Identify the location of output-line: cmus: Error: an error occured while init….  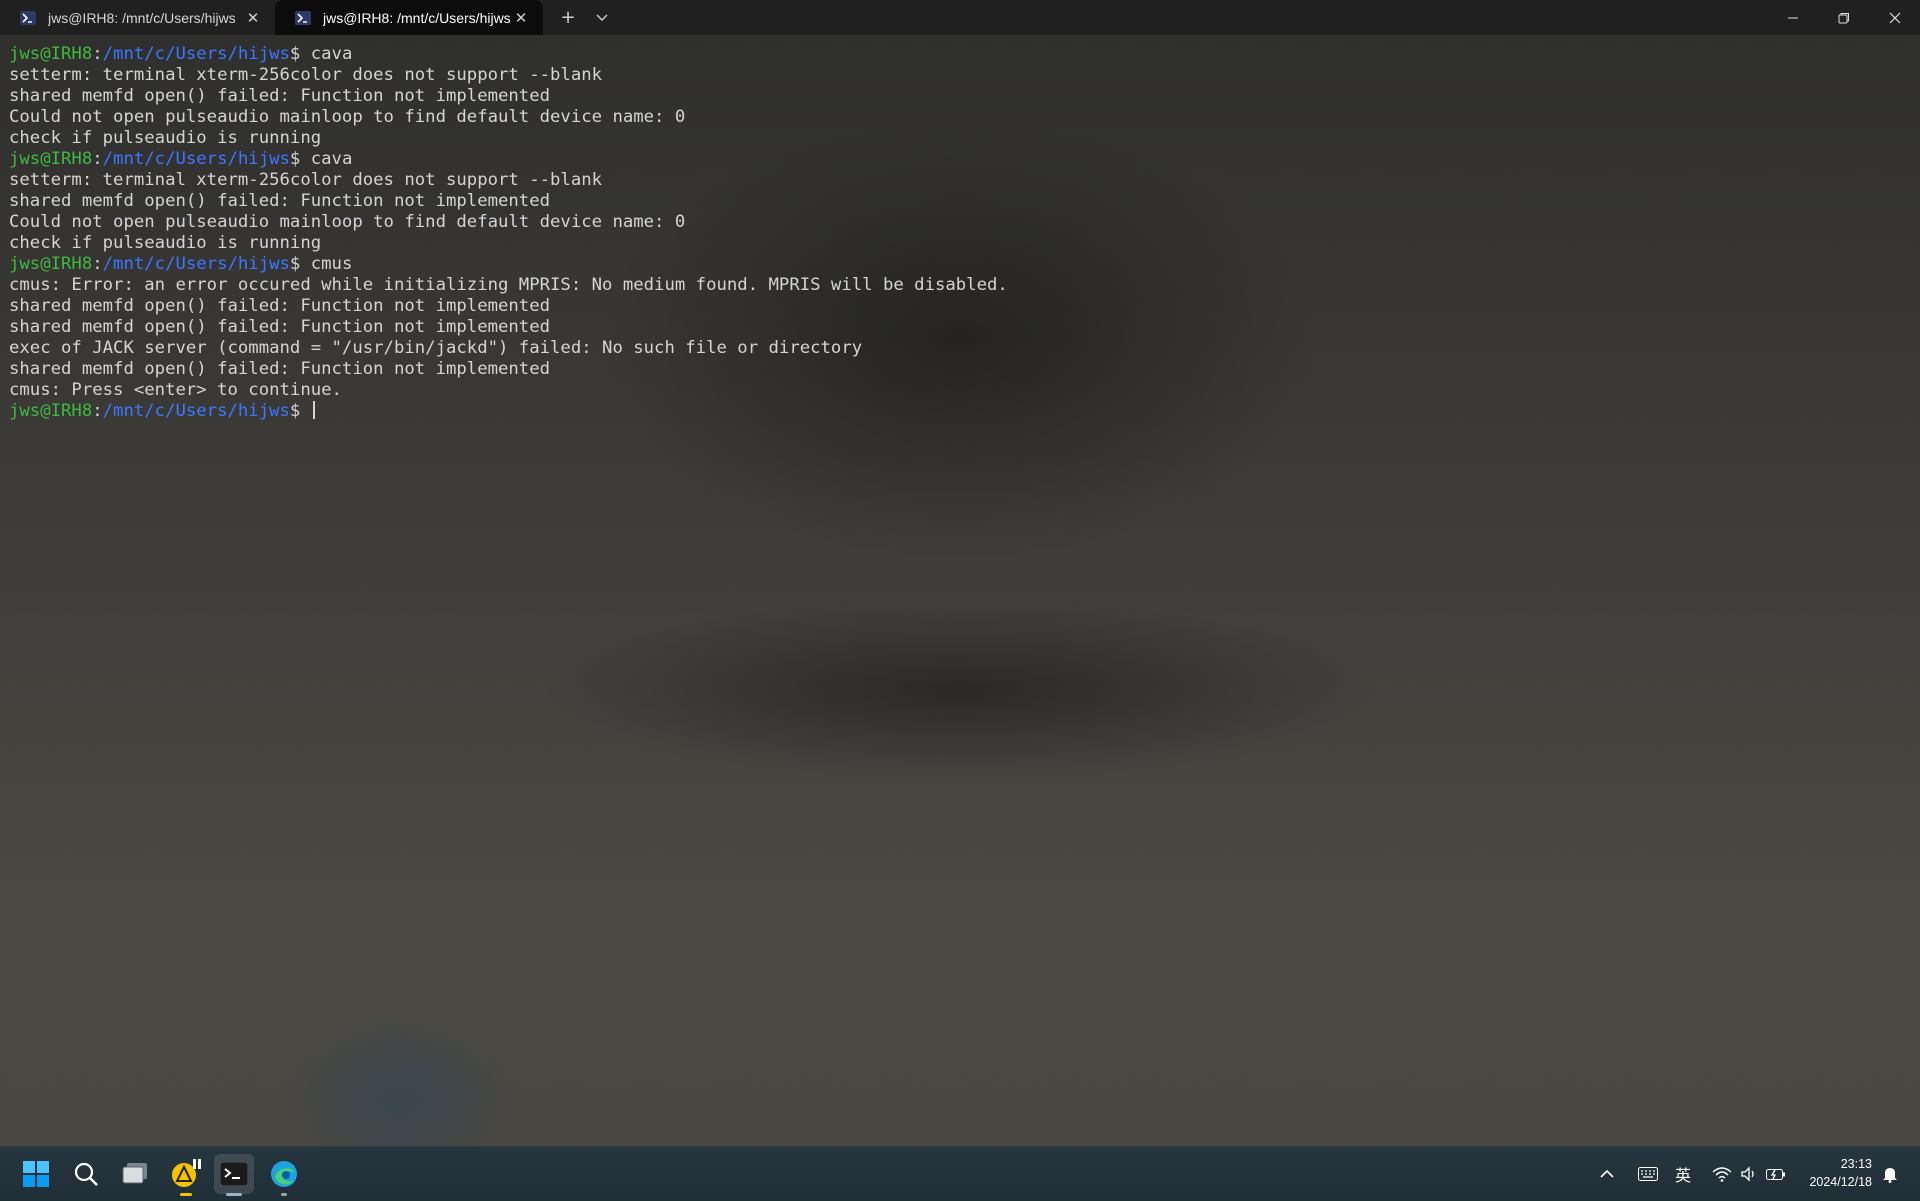
(508, 285).